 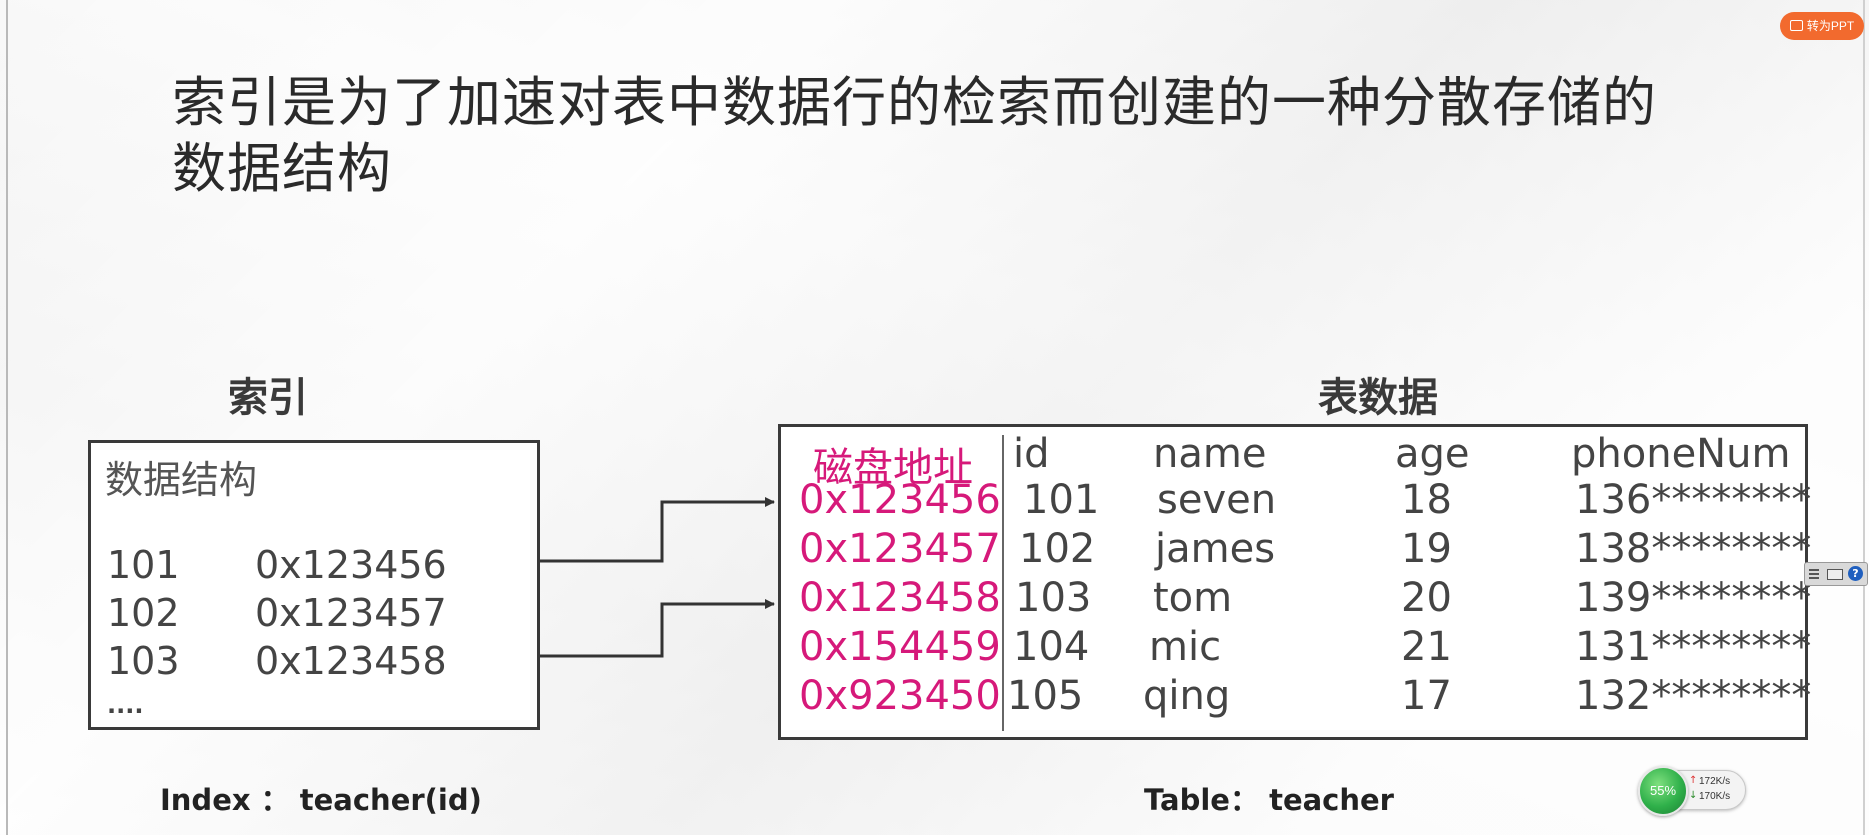 I want to click on download-arrow-icon: ↓, so click(x=1693, y=795).